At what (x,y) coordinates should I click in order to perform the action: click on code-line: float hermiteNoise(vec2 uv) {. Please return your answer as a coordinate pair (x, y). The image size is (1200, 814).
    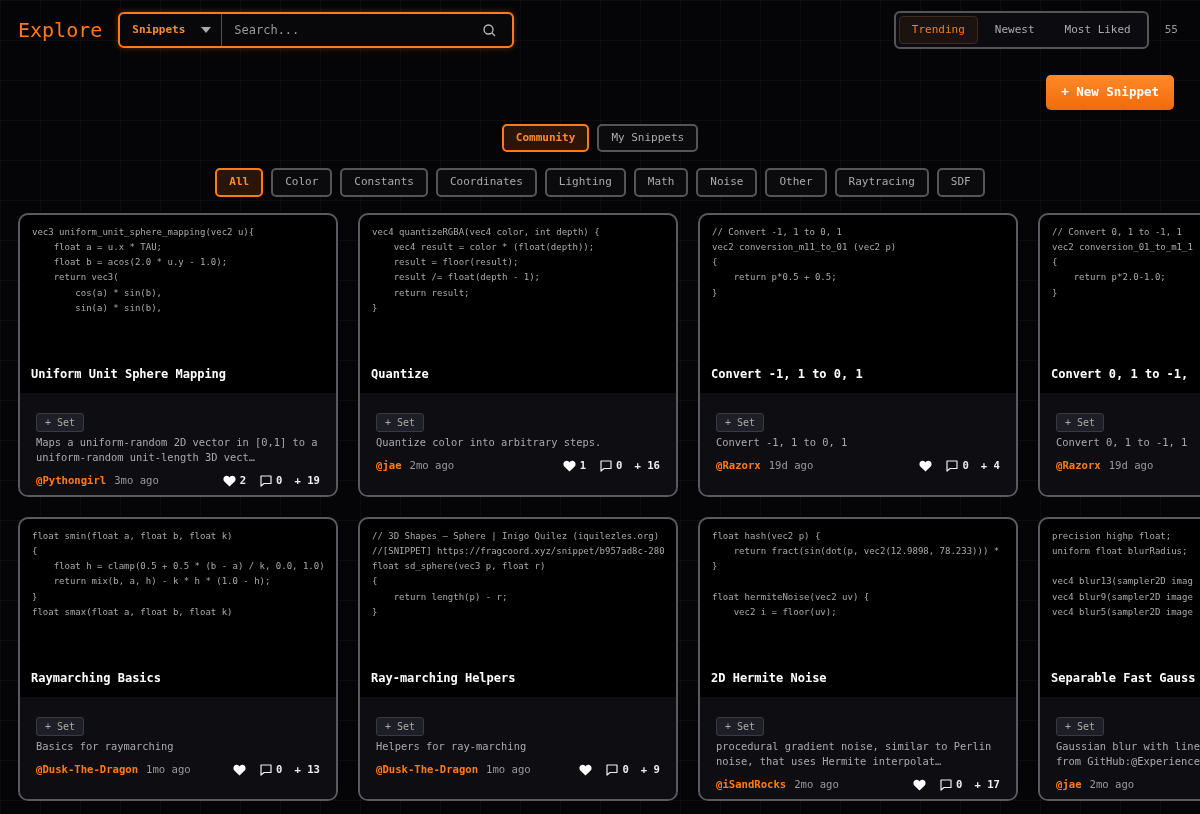
    Looking at the image, I should click on (791, 597).